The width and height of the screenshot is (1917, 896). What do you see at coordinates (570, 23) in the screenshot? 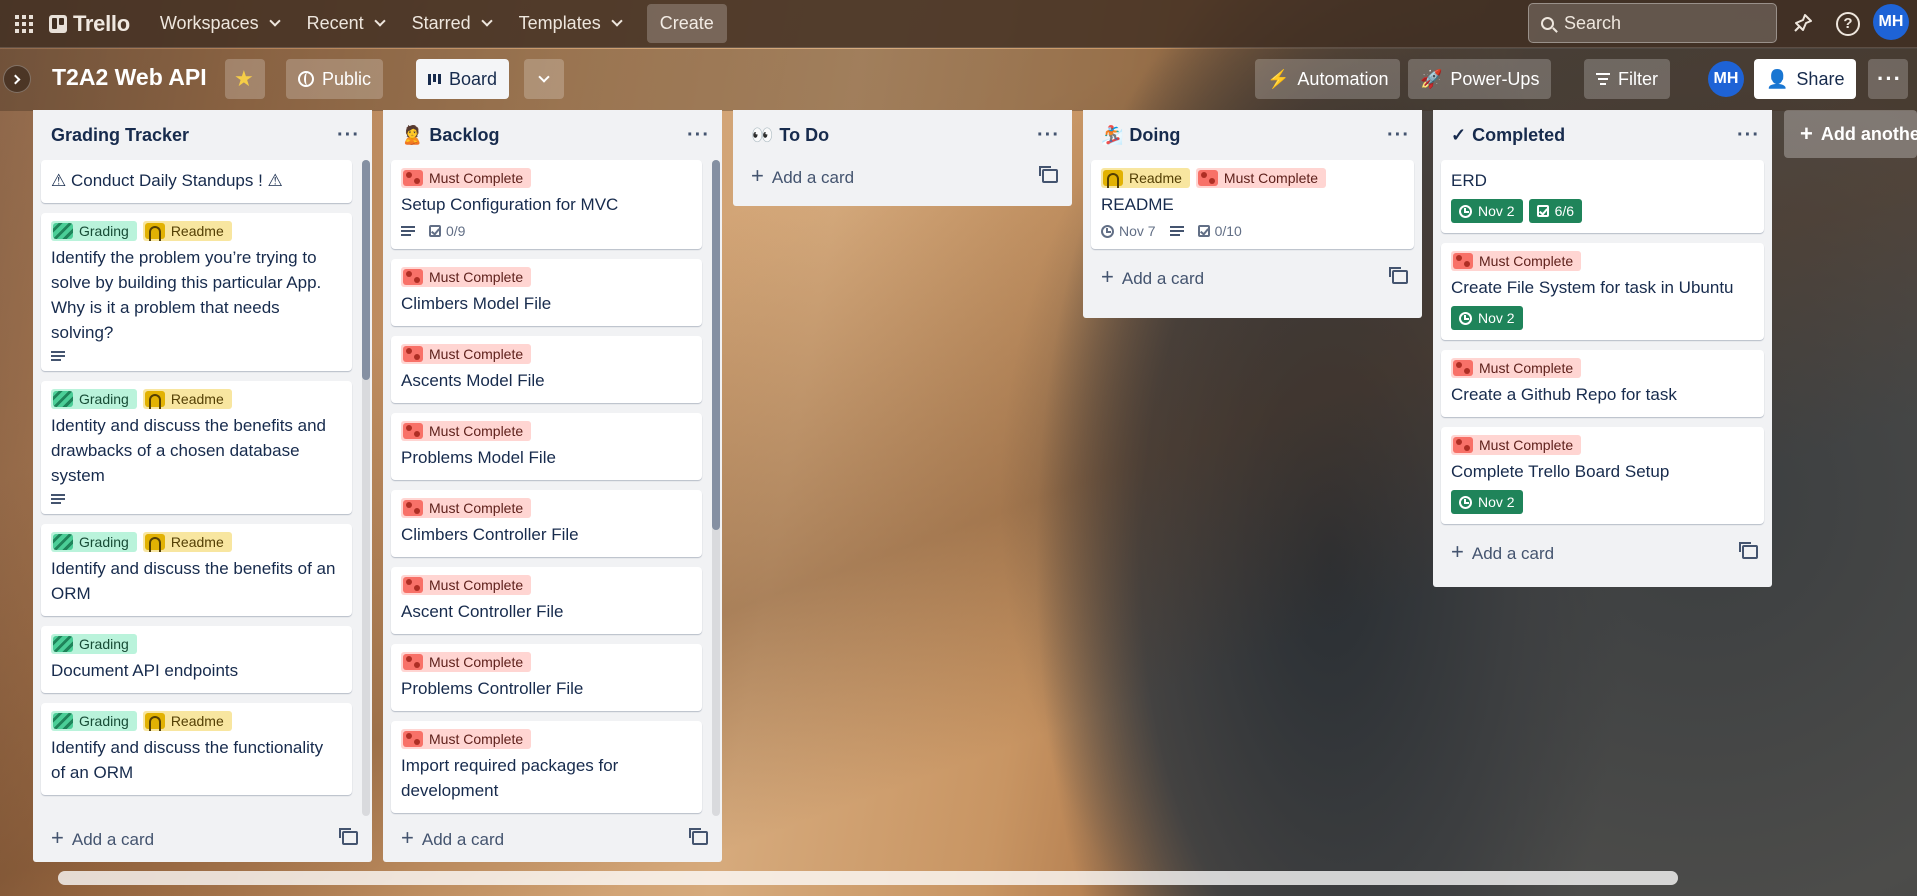
I see `nav-templates: Templates` at bounding box center [570, 23].